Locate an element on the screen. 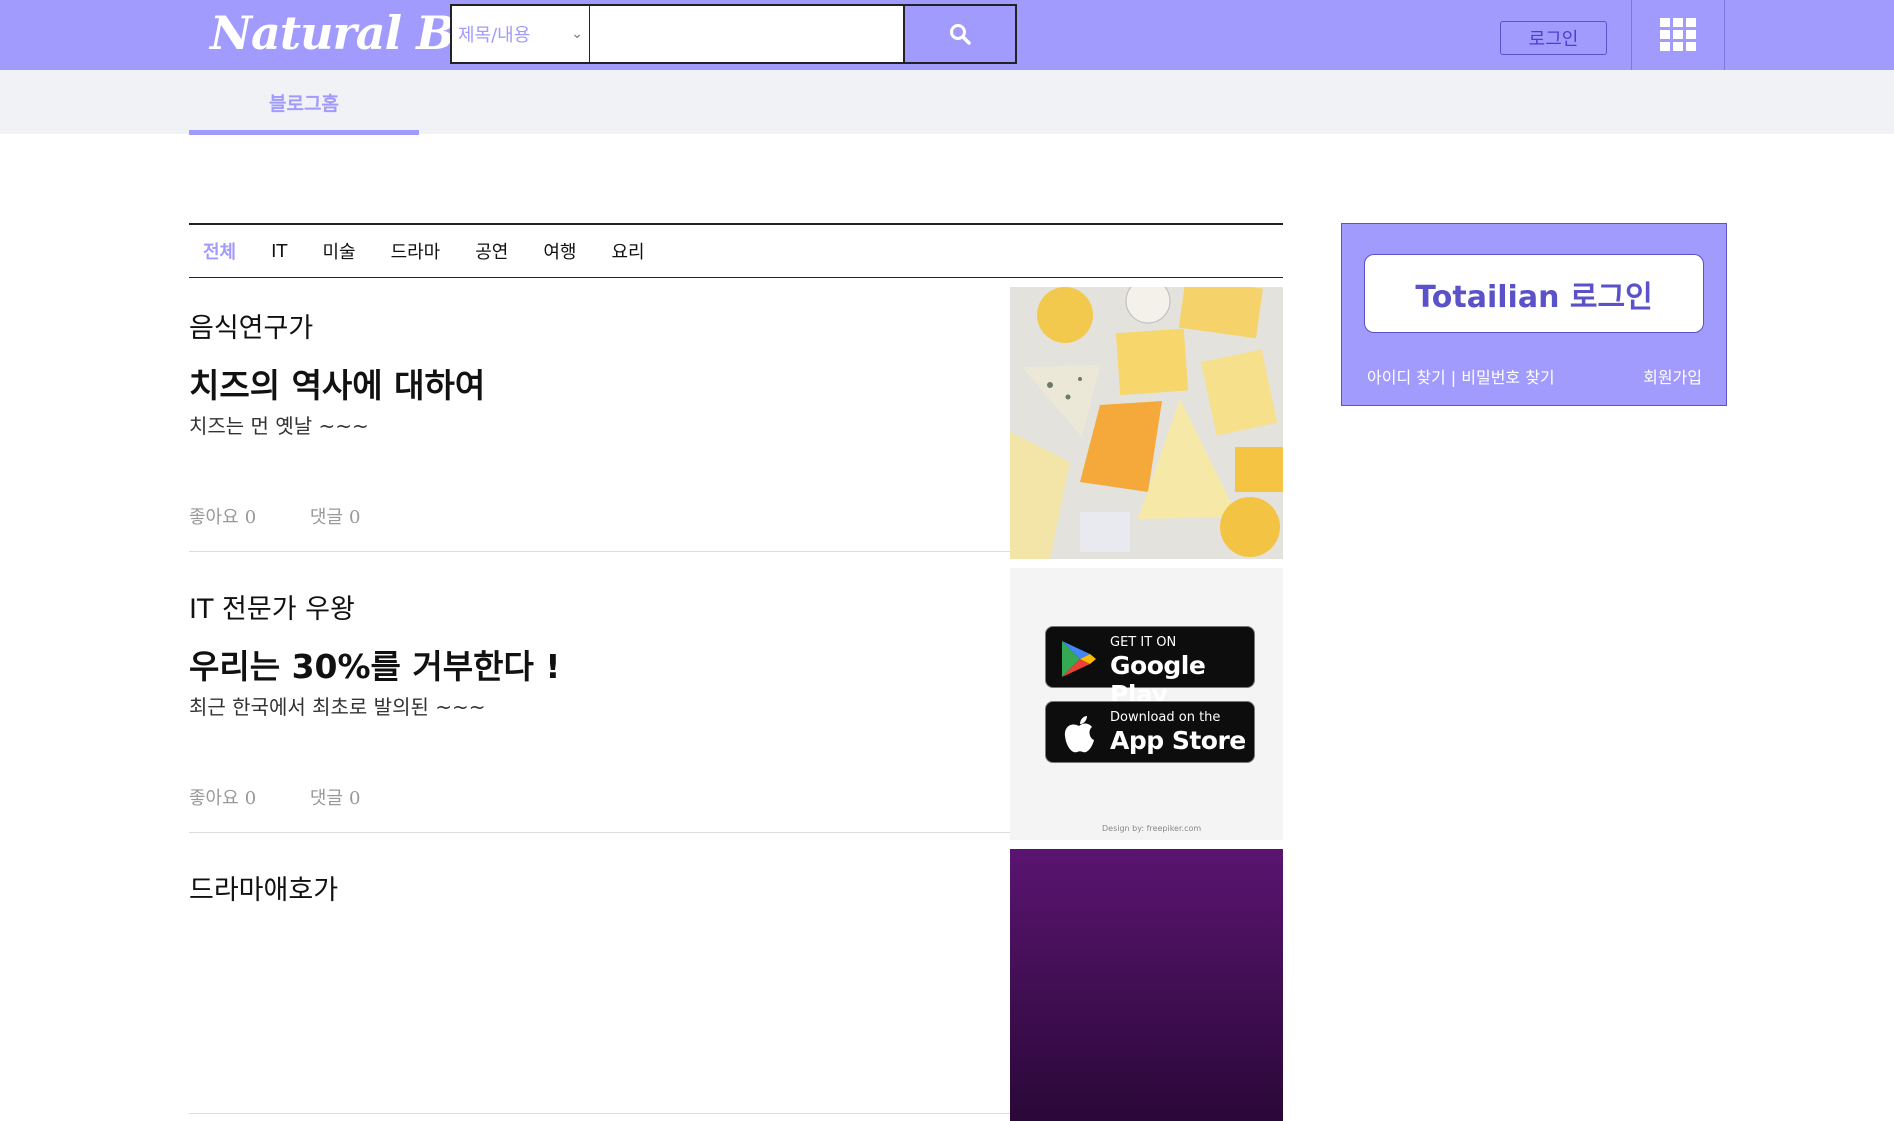 This screenshot has height=1121, width=1894. apple-badge-small: Download on the is located at coordinates (1165, 717).